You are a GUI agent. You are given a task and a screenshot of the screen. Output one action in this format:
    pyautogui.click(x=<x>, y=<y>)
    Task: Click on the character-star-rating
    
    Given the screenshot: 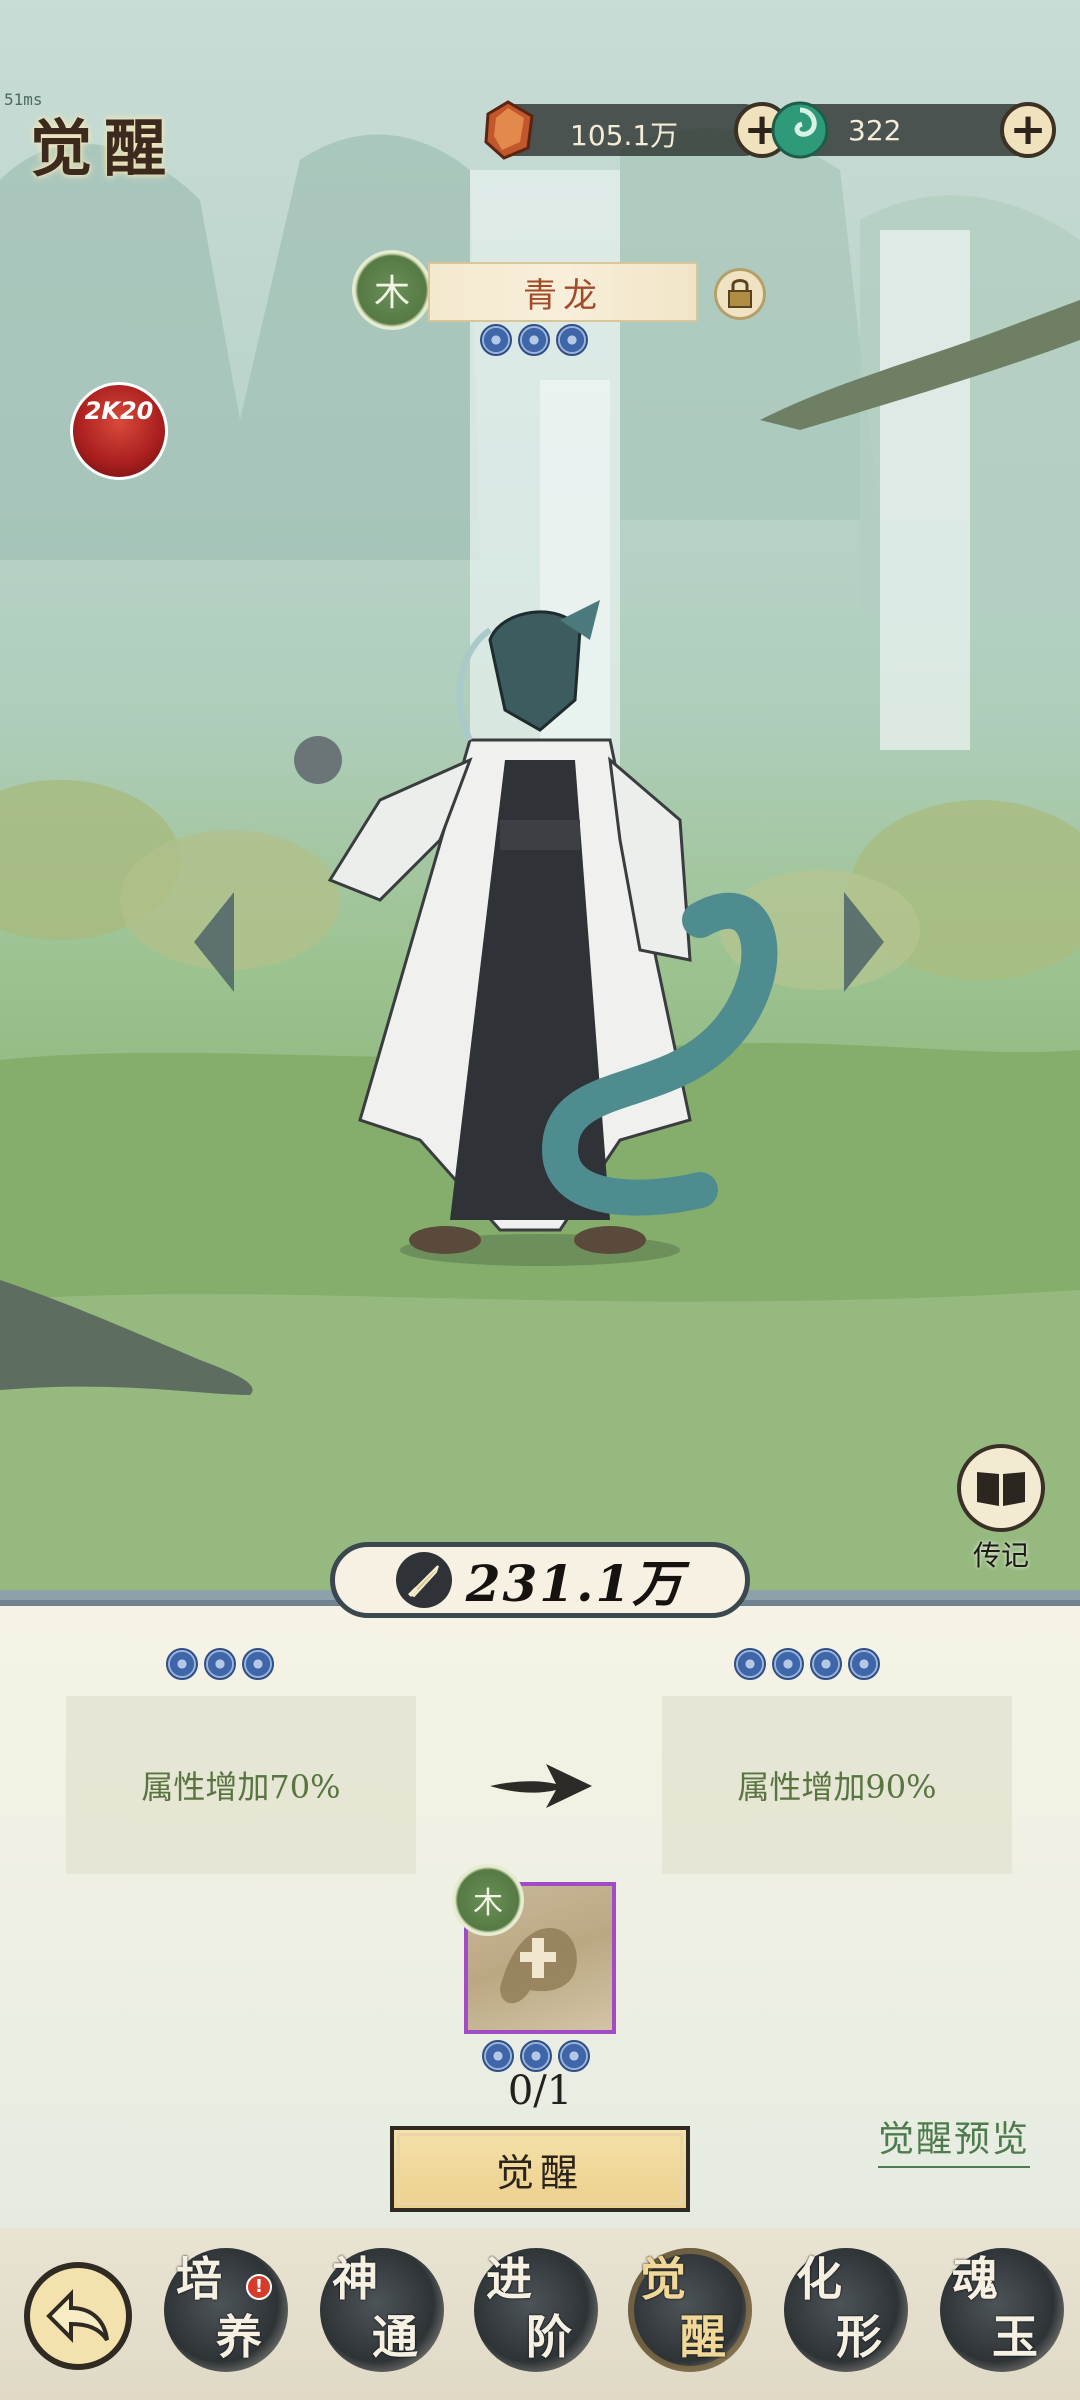 What is the action you would take?
    pyautogui.click(x=534, y=340)
    